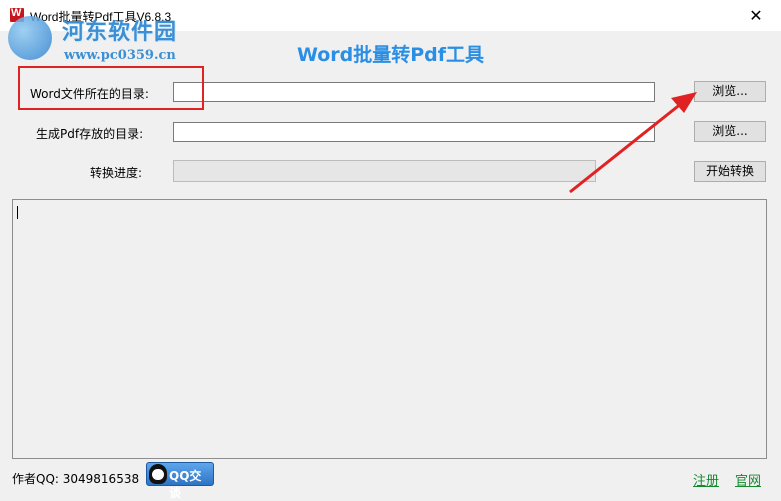 This screenshot has height=501, width=781. I want to click on author-qq: 作者QQ: 3049816538, so click(76, 479).